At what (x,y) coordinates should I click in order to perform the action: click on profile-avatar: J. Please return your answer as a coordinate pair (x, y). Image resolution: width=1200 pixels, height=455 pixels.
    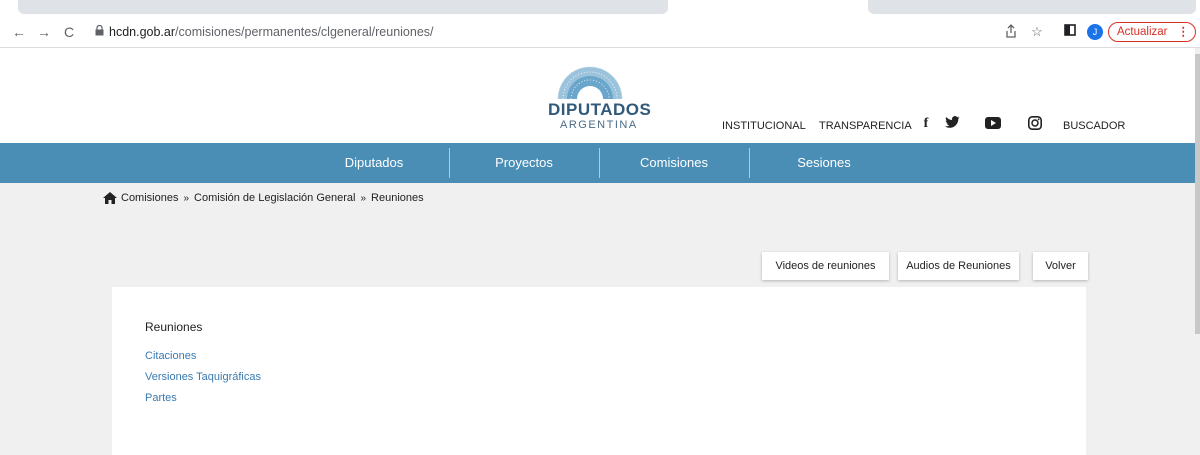
    Looking at the image, I should click on (1095, 32).